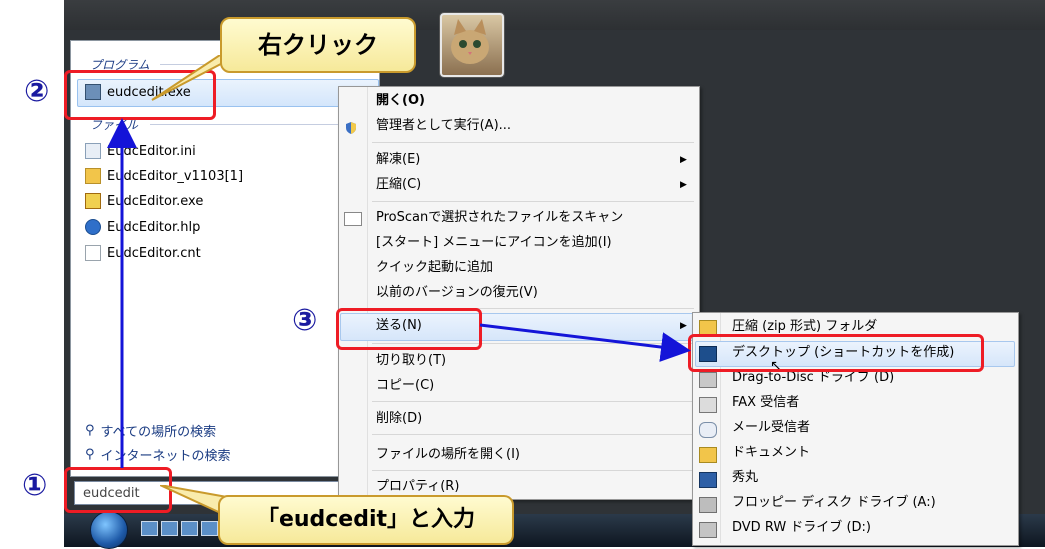 The image size is (1045, 549). Describe the element at coordinates (35, 485) in the screenshot. I see `step-1-marker: ①` at that location.